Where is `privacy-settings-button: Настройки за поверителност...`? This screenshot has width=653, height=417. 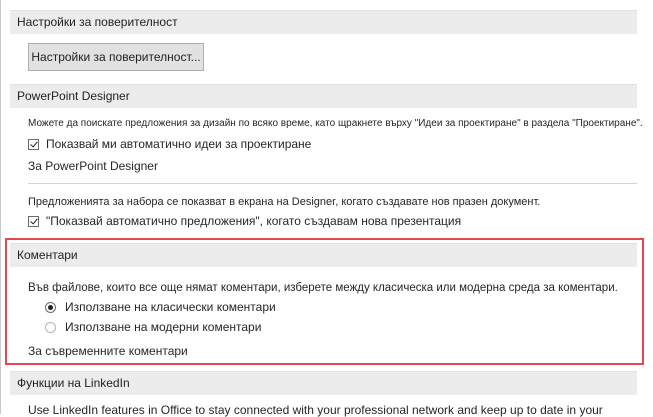 privacy-settings-button: Настройки за поверителност... is located at coordinates (116, 57).